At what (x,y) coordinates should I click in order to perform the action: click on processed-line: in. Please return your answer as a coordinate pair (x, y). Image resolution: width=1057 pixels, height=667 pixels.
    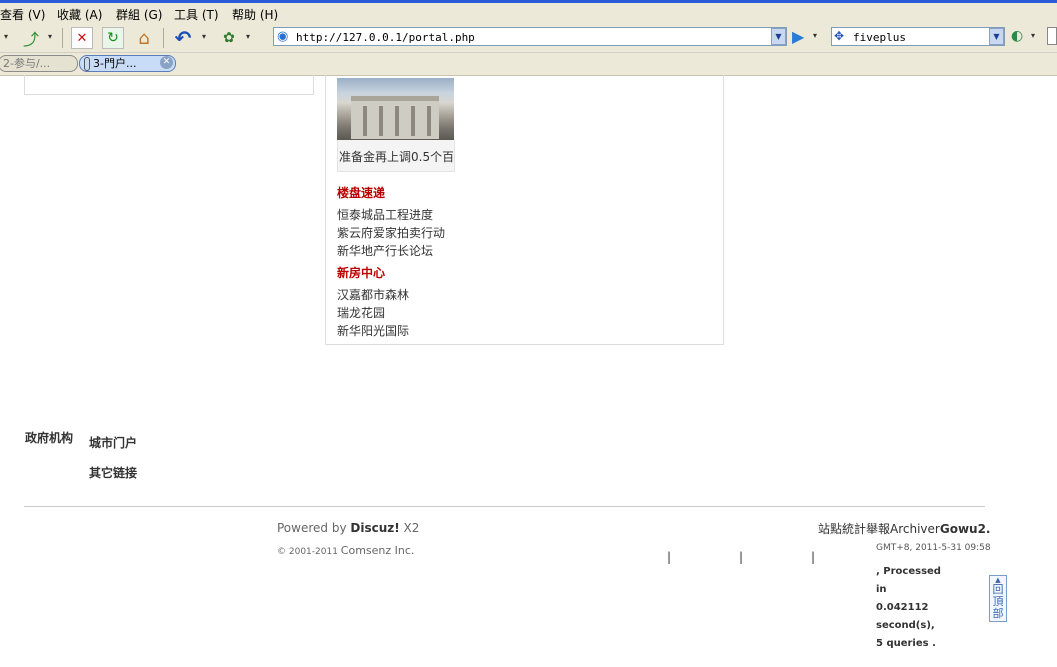
    Looking at the image, I should click on (881, 589).